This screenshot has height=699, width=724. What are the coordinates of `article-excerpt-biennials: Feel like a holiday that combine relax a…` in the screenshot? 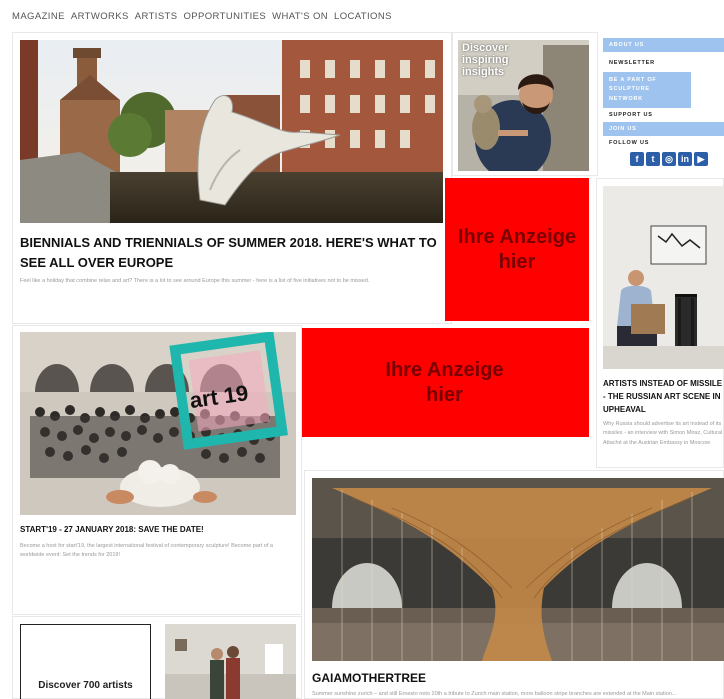 It's located at (195, 281).